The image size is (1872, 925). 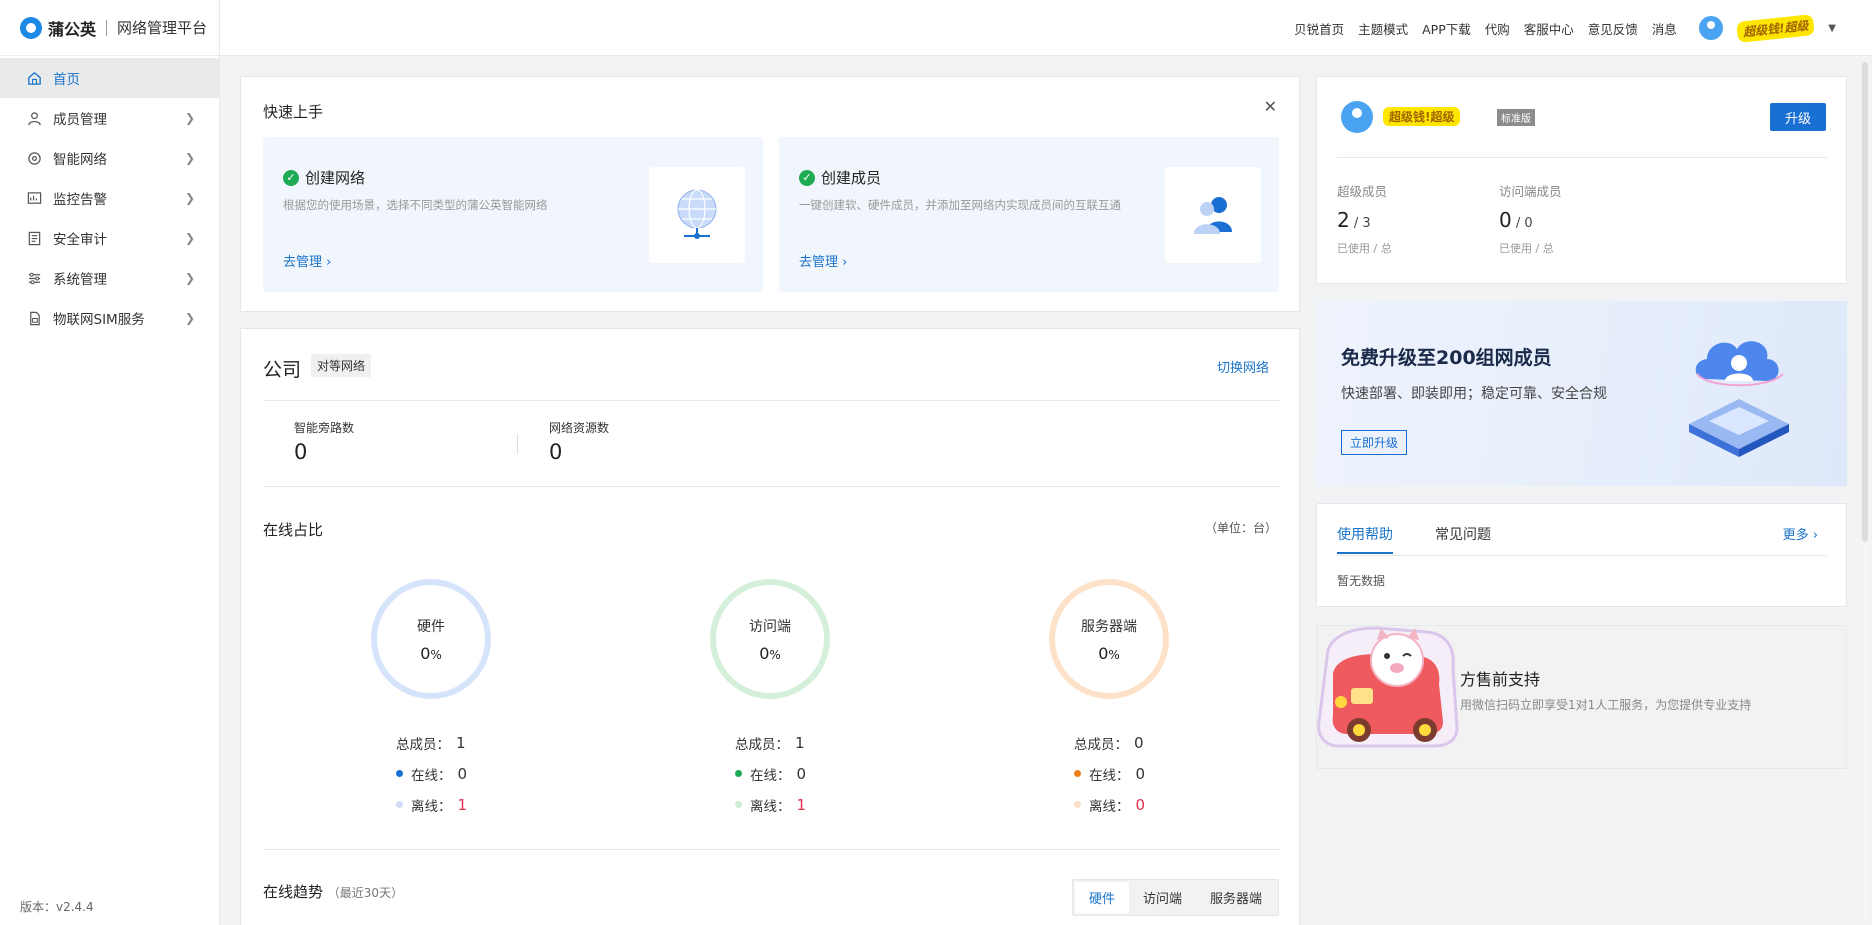 What do you see at coordinates (1162, 897) in the screenshot?
I see `tab-access: 访问端` at bounding box center [1162, 897].